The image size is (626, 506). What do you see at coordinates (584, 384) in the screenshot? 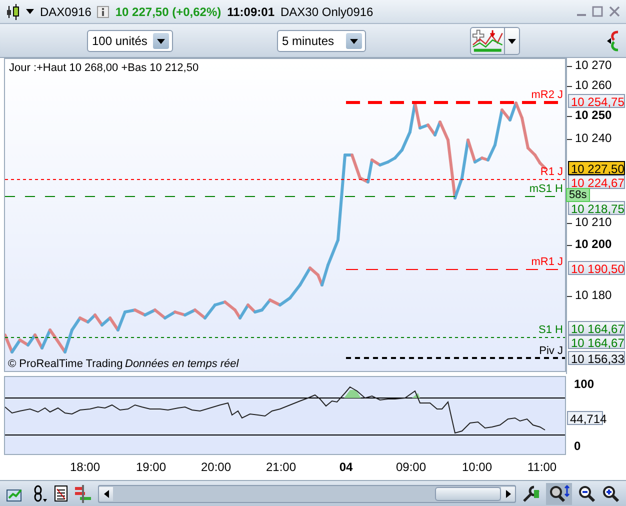
I see `oscillator-axis-label: 100` at bounding box center [584, 384].